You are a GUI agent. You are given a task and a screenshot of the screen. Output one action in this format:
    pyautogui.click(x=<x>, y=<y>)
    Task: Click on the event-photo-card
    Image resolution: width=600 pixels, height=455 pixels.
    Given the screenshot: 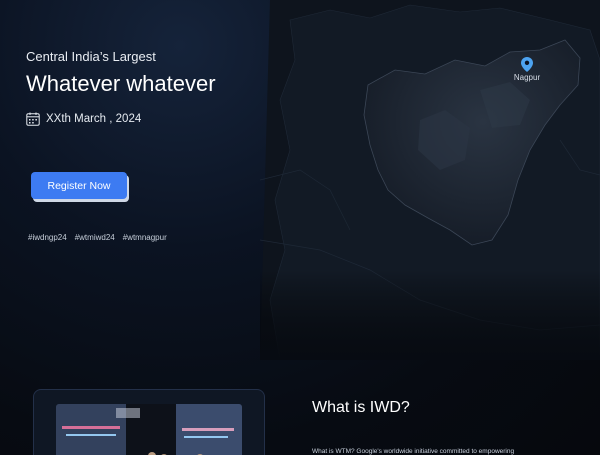 What is the action you would take?
    pyautogui.click(x=149, y=422)
    